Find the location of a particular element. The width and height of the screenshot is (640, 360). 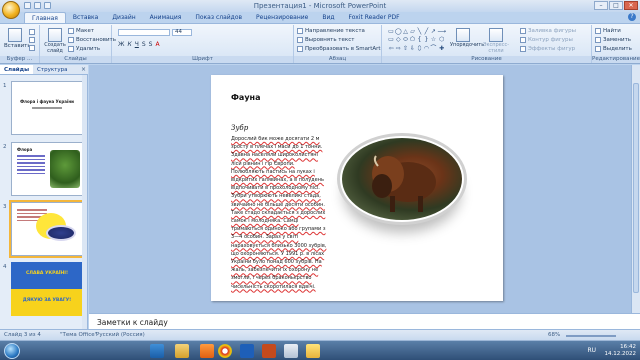

slide-thumbnail-2: Флора is located at coordinates (47, 169).